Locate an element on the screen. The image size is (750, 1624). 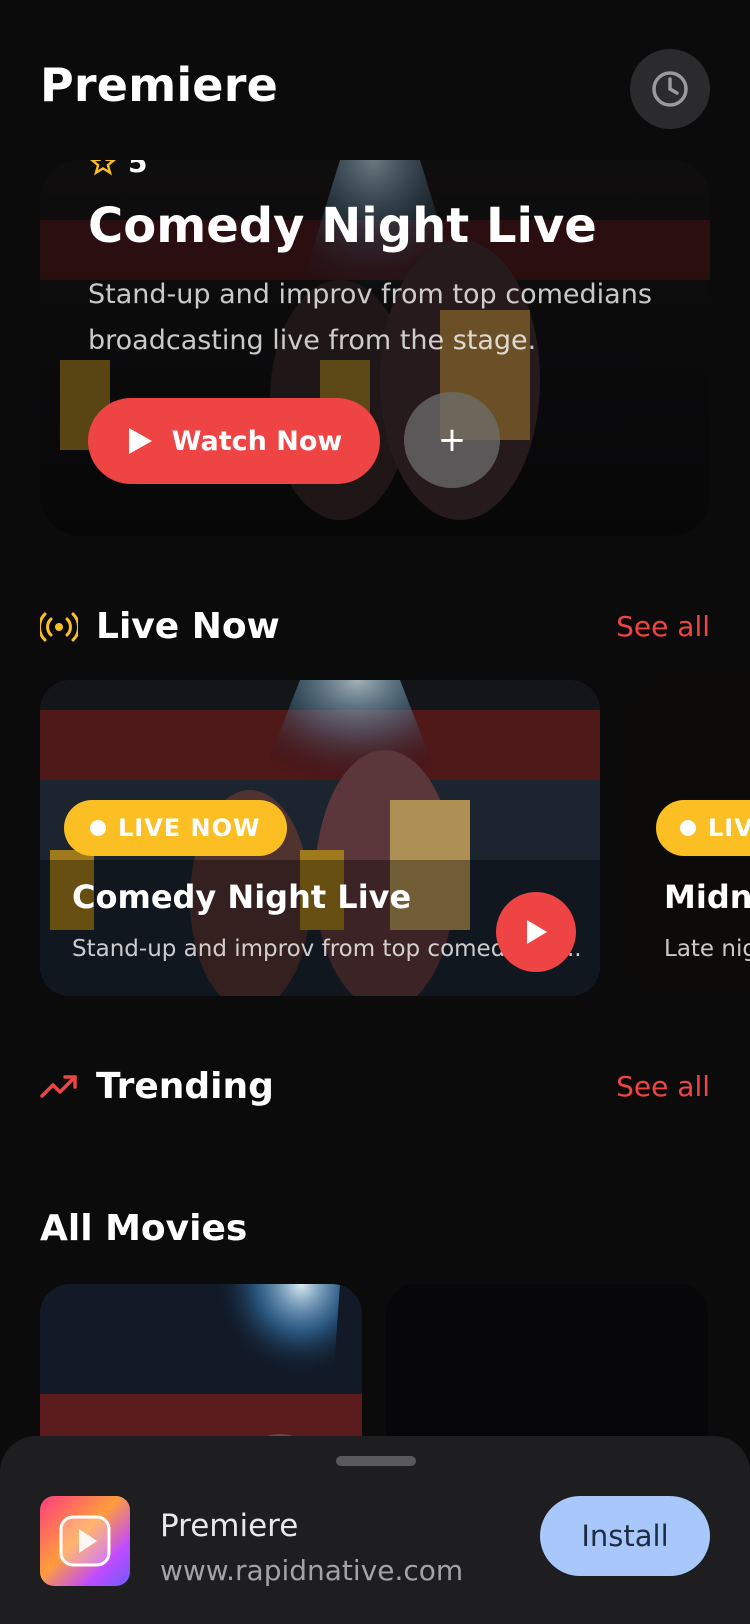
all-movies-title: All Movies is located at coordinates (144, 1228).